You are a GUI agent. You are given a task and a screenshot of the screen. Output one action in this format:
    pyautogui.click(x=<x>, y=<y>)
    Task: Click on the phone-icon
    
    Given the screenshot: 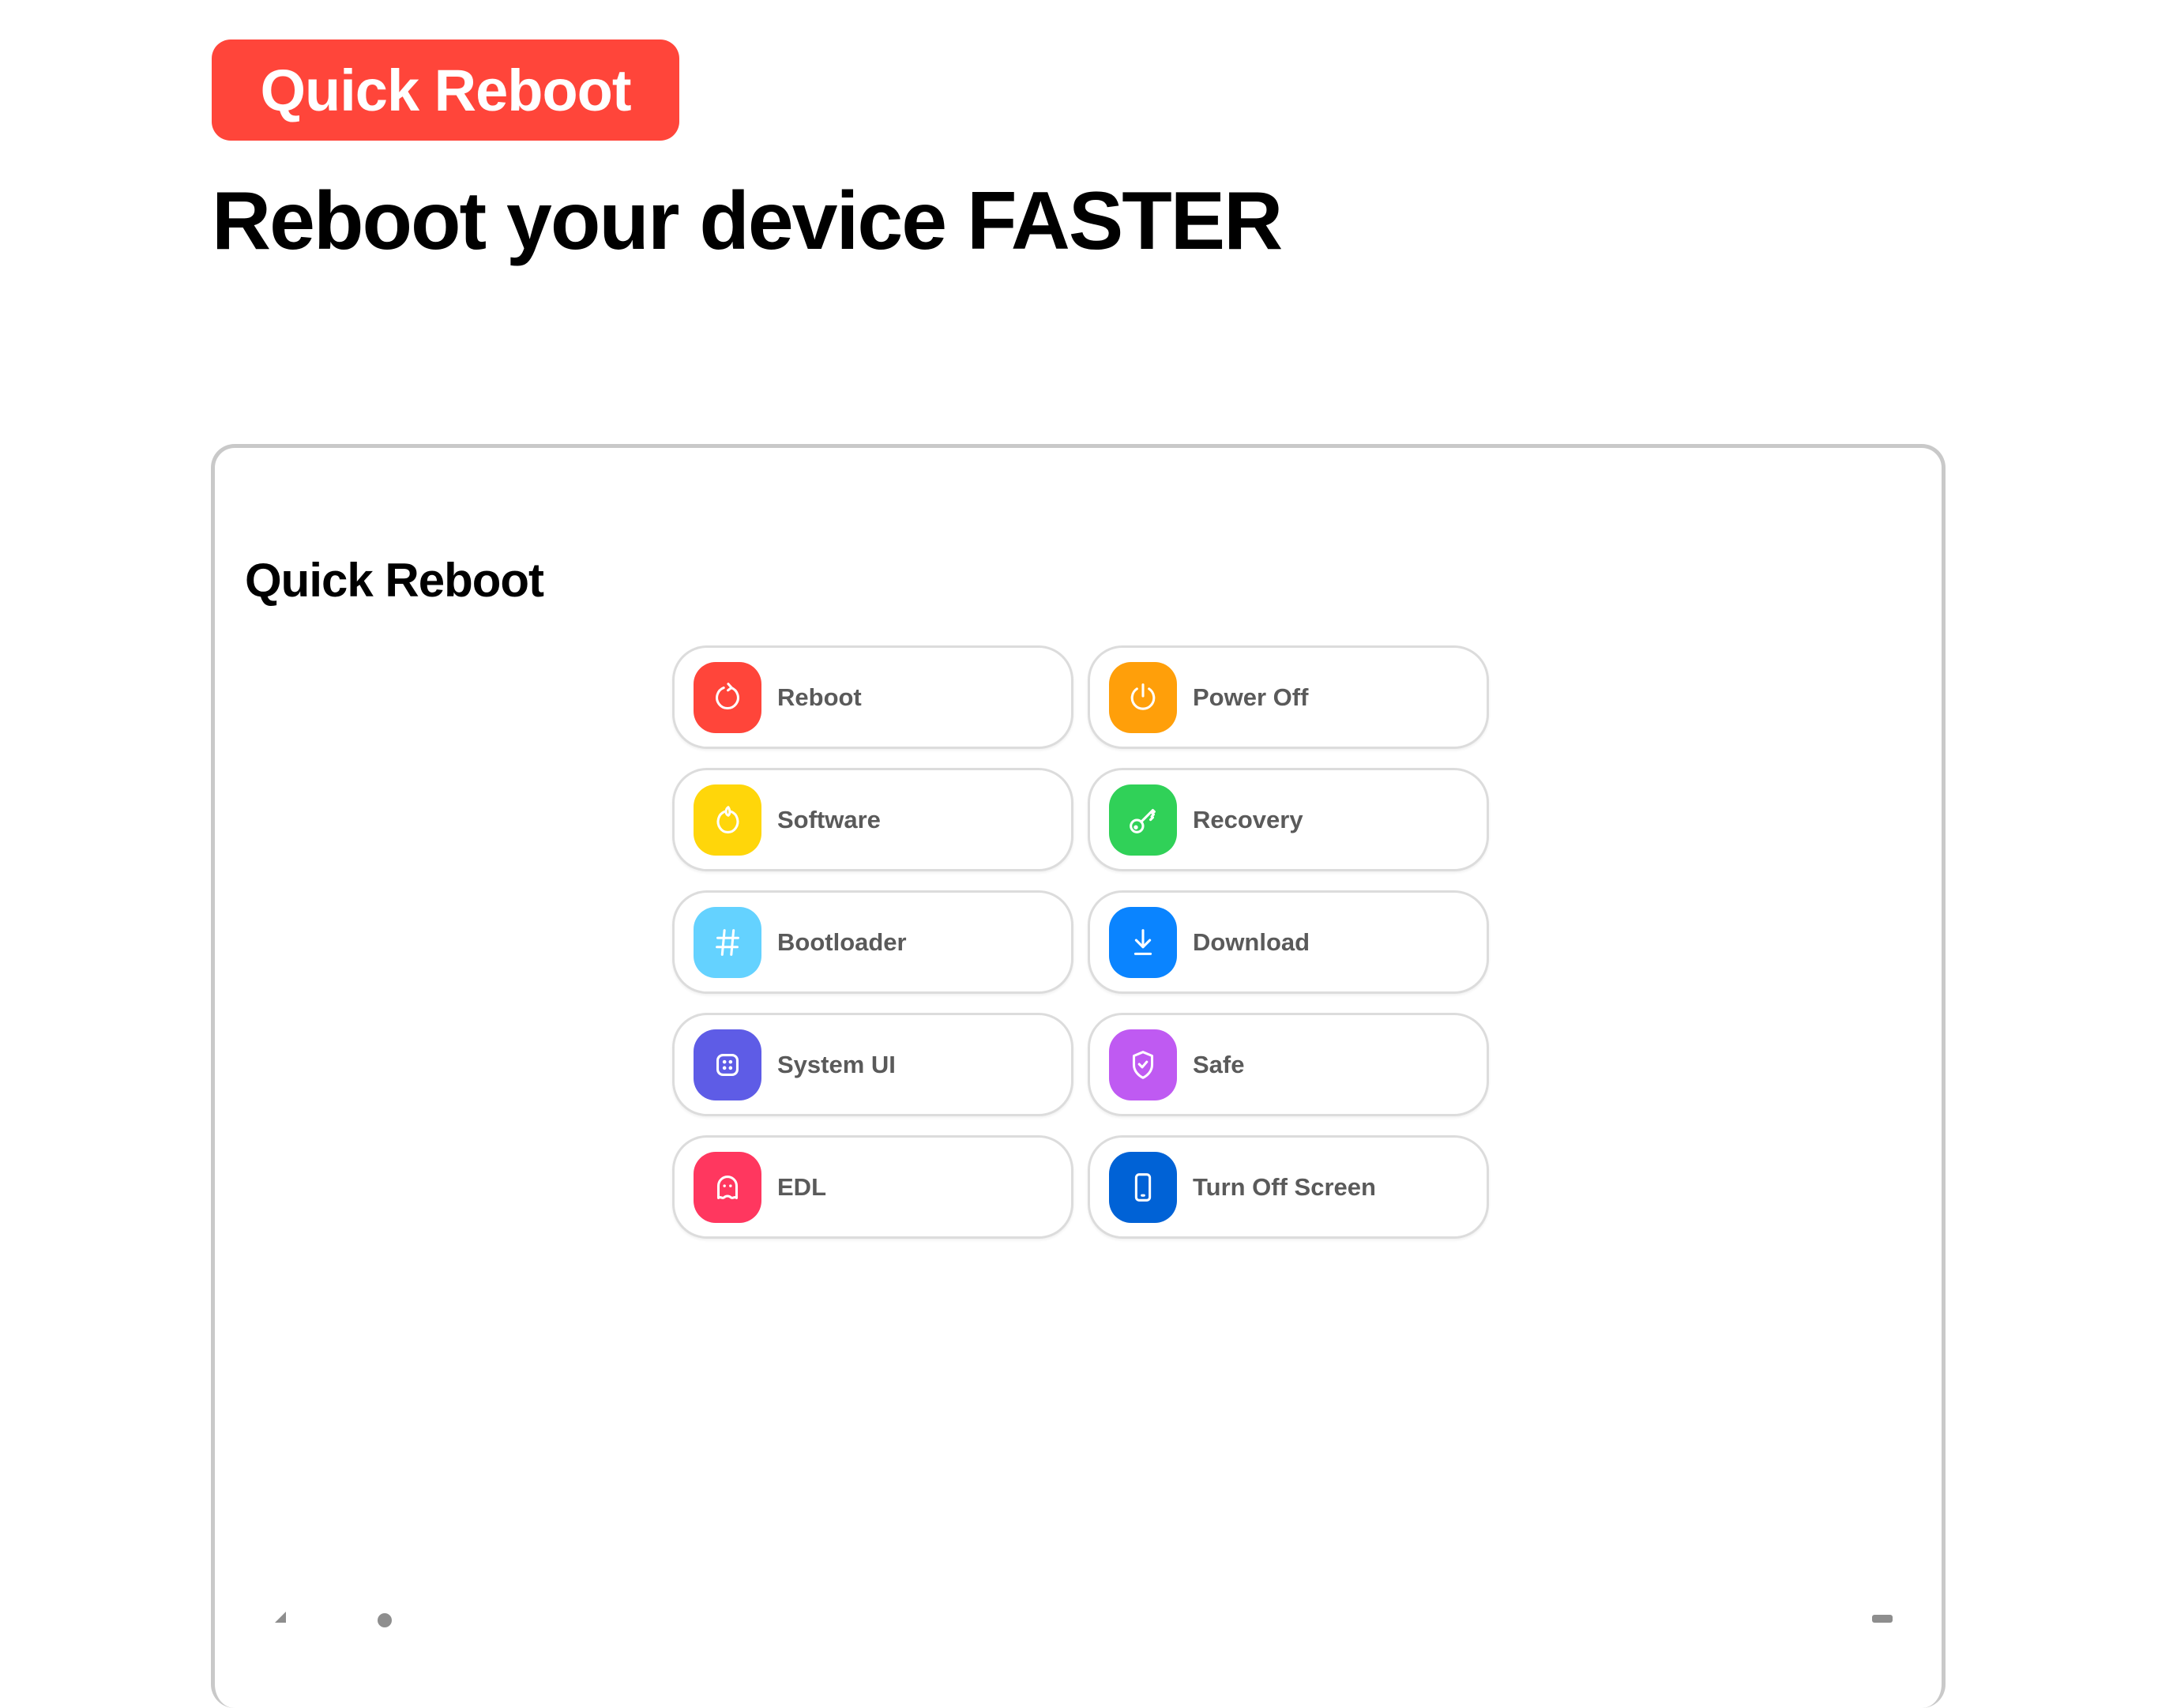 What is the action you would take?
    pyautogui.click(x=1143, y=1187)
    